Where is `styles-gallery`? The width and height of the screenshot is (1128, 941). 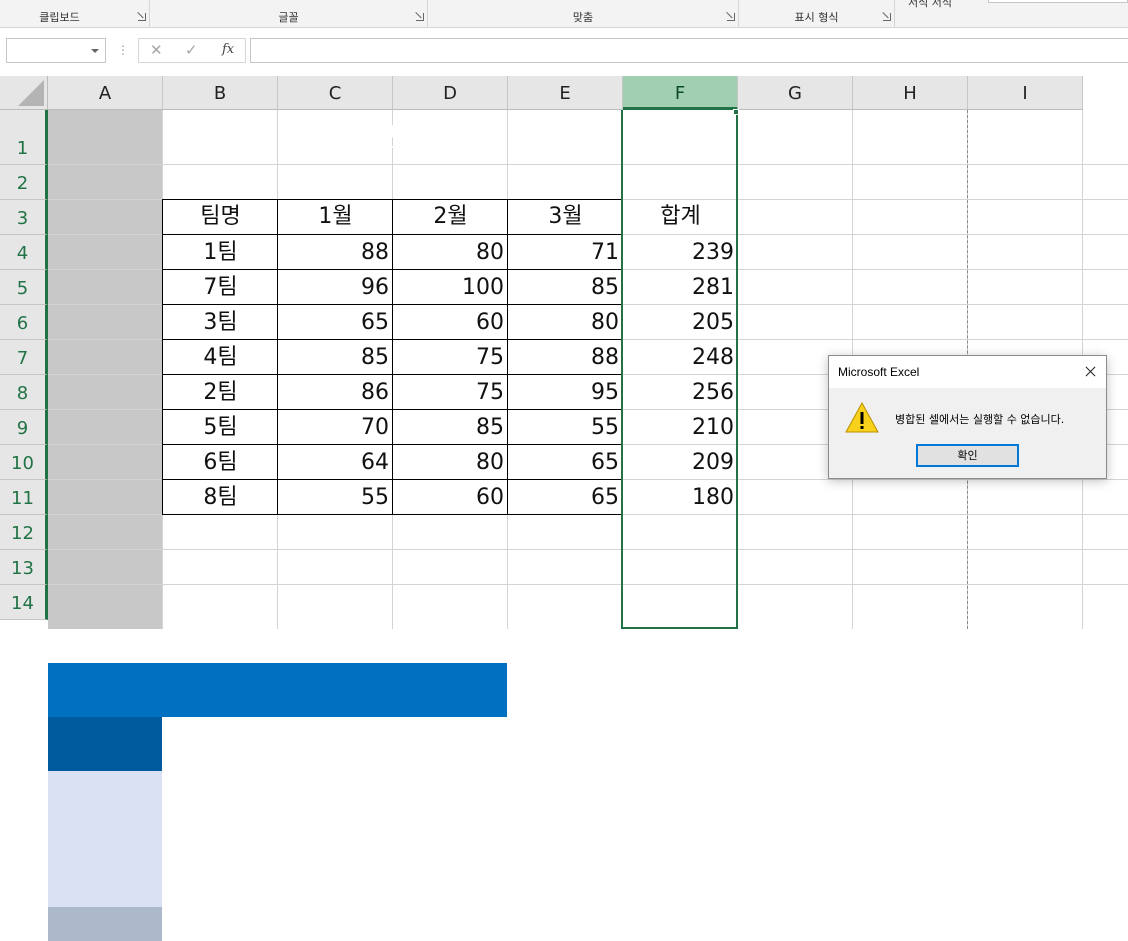
styles-gallery is located at coordinates (1058, 1).